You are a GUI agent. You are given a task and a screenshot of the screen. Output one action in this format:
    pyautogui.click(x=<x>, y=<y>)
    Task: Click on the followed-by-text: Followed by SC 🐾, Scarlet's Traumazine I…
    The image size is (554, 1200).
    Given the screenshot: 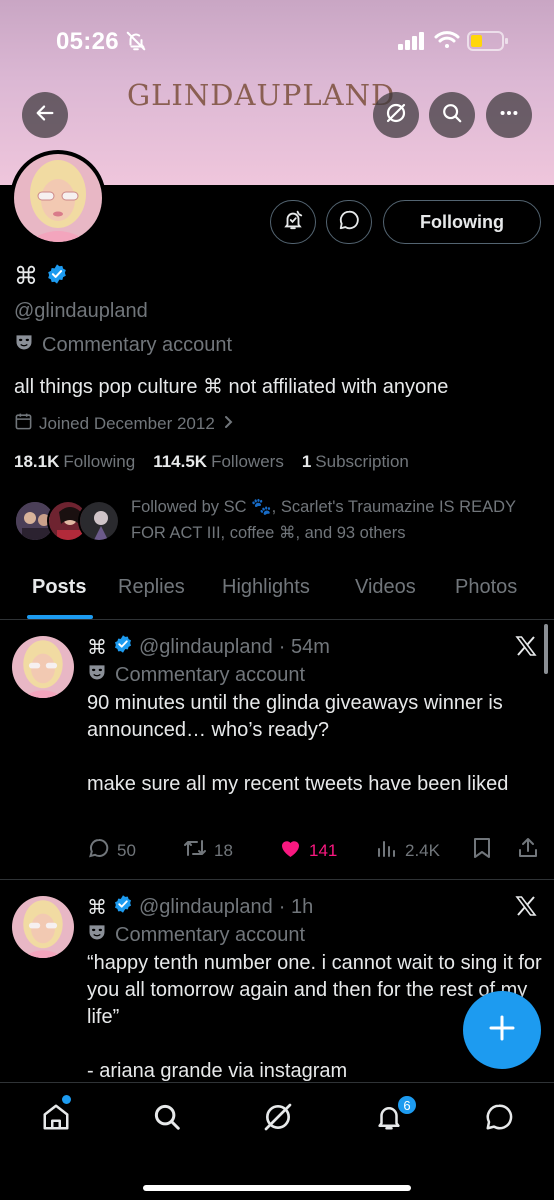 What is the action you would take?
    pyautogui.click(x=323, y=520)
    